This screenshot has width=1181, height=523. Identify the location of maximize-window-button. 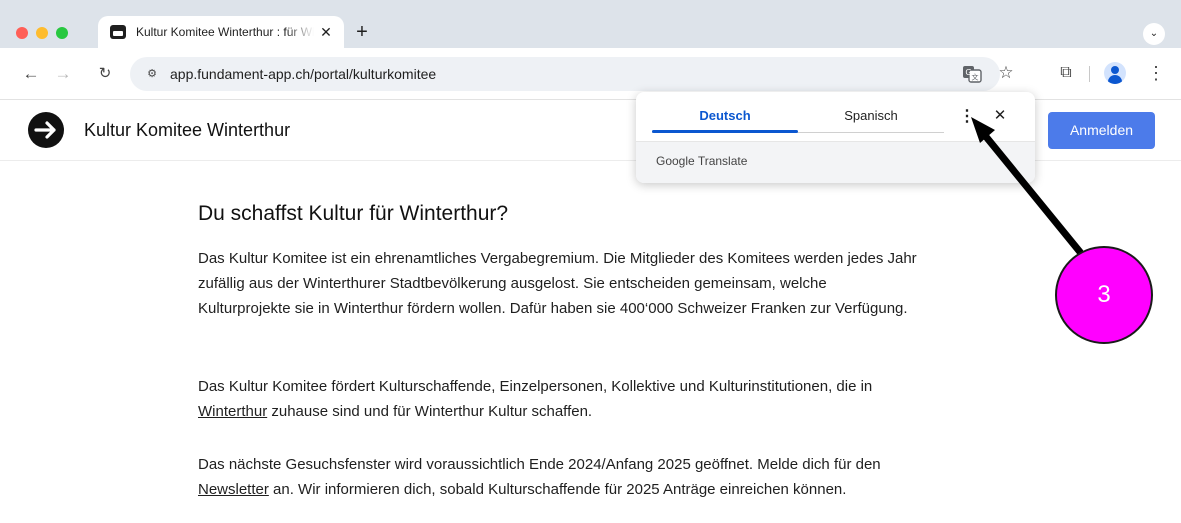
(62, 33).